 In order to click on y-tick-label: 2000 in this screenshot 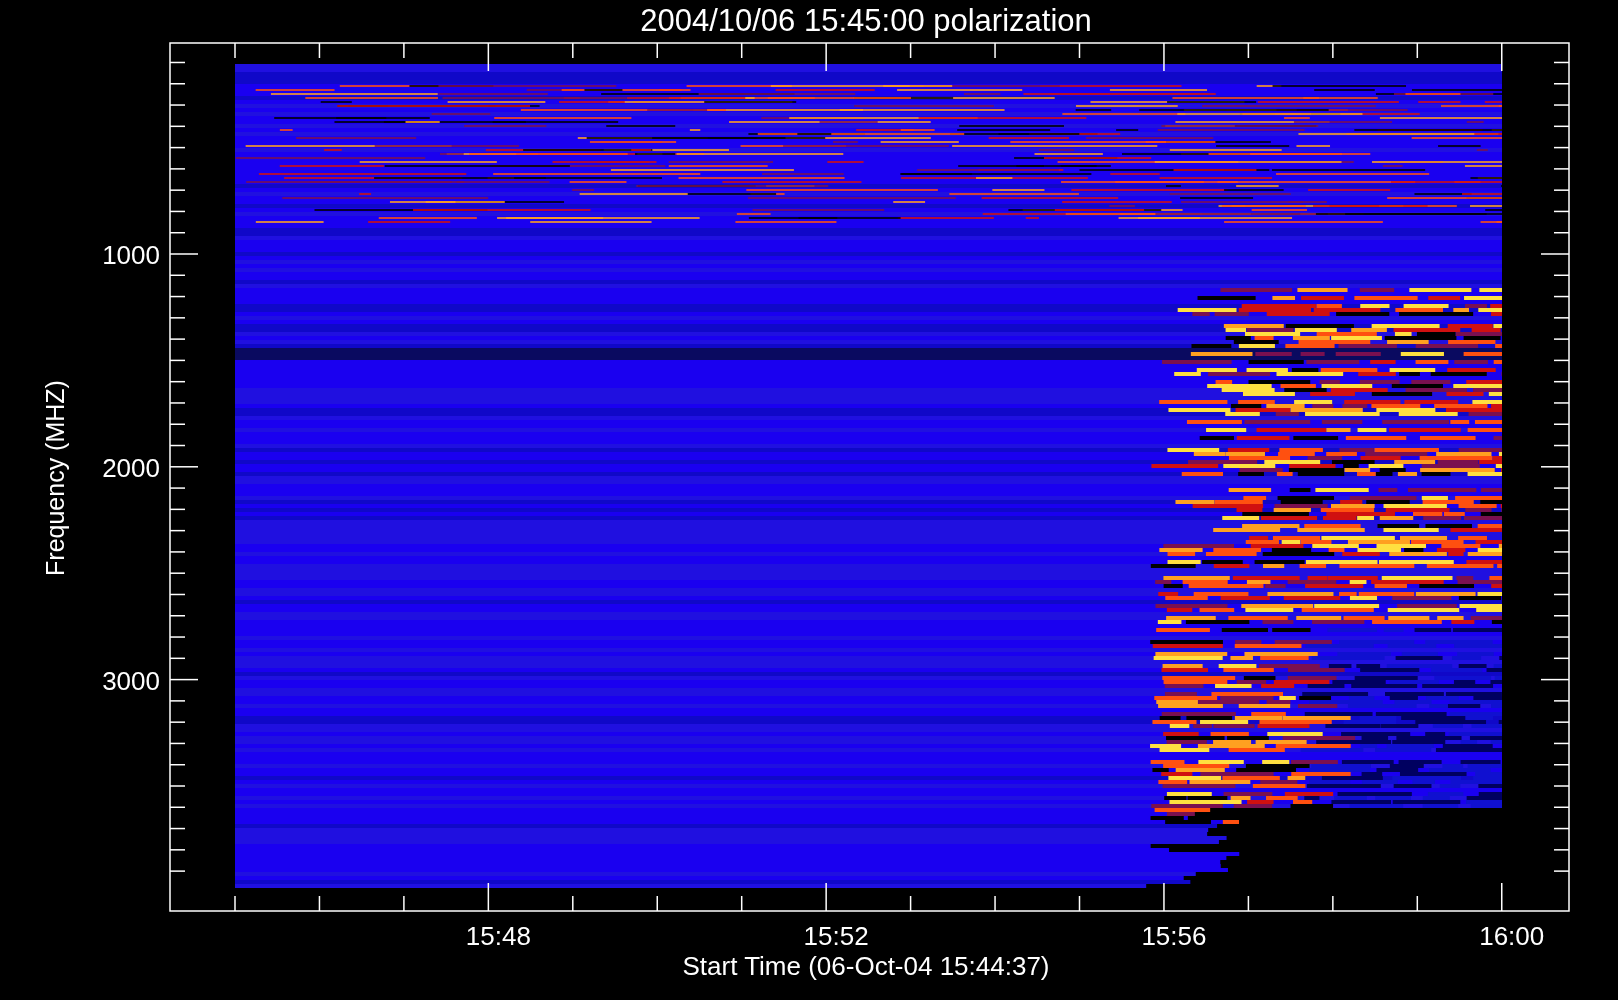, I will do `click(131, 467)`.